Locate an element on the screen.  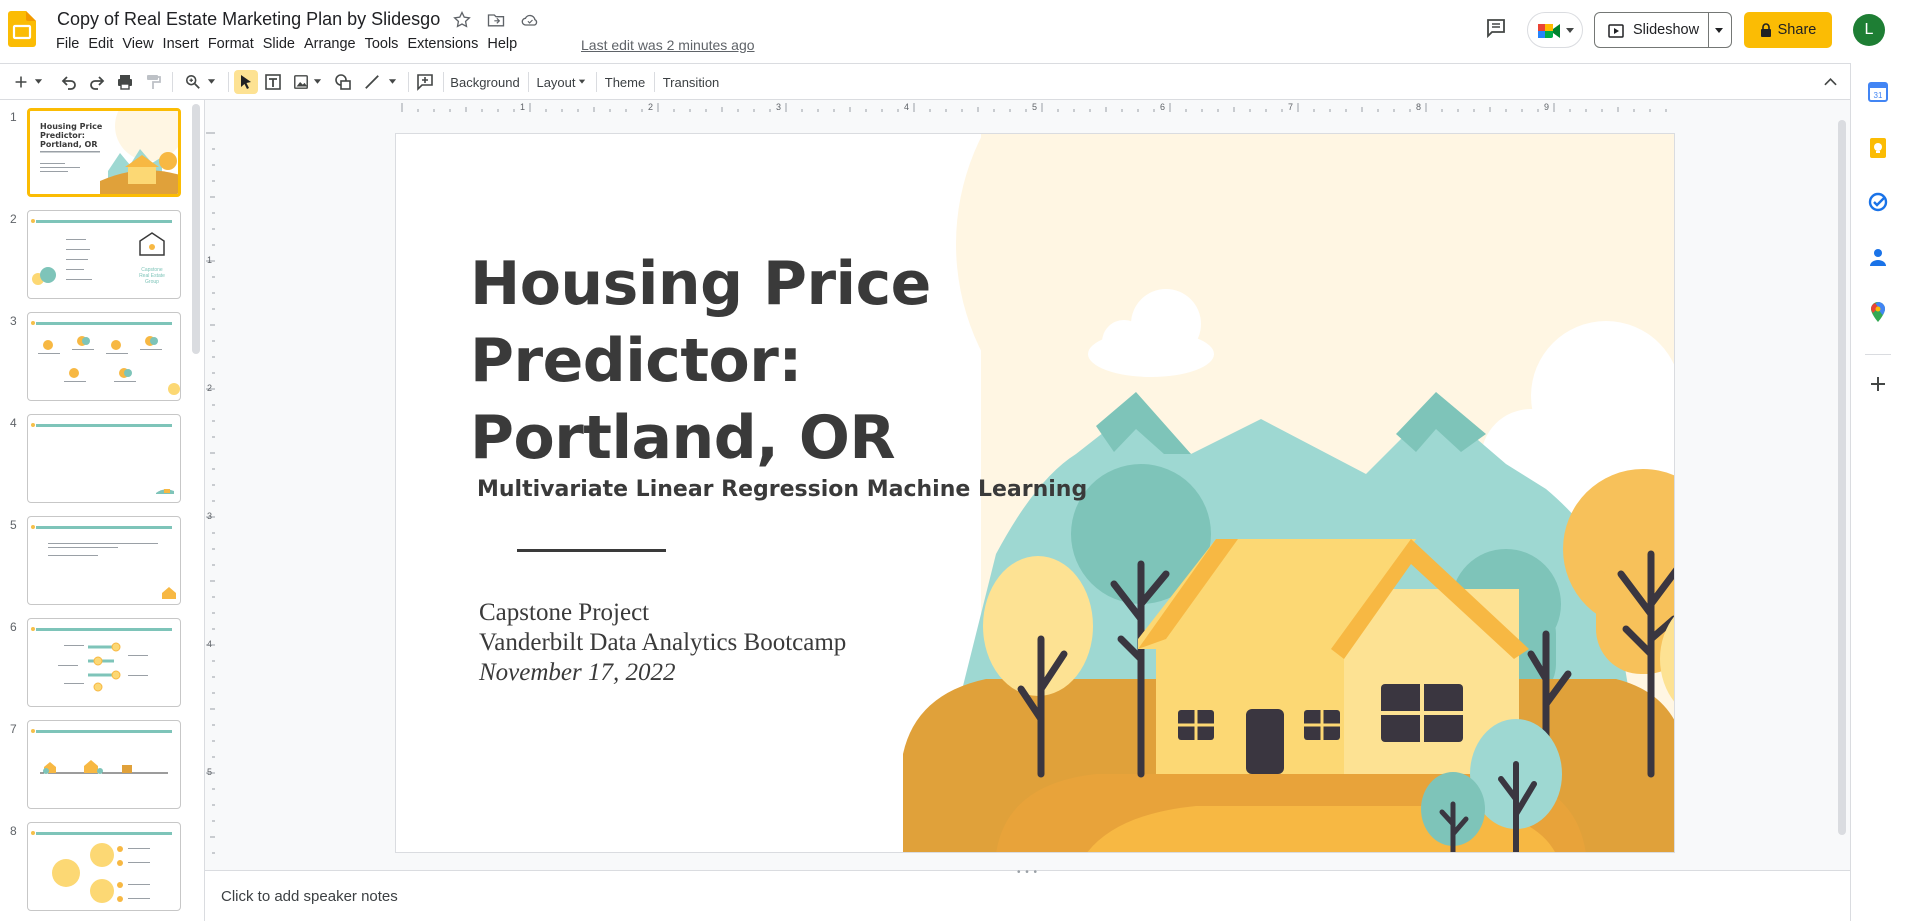
menu-view: View is located at coordinates (141, 44).